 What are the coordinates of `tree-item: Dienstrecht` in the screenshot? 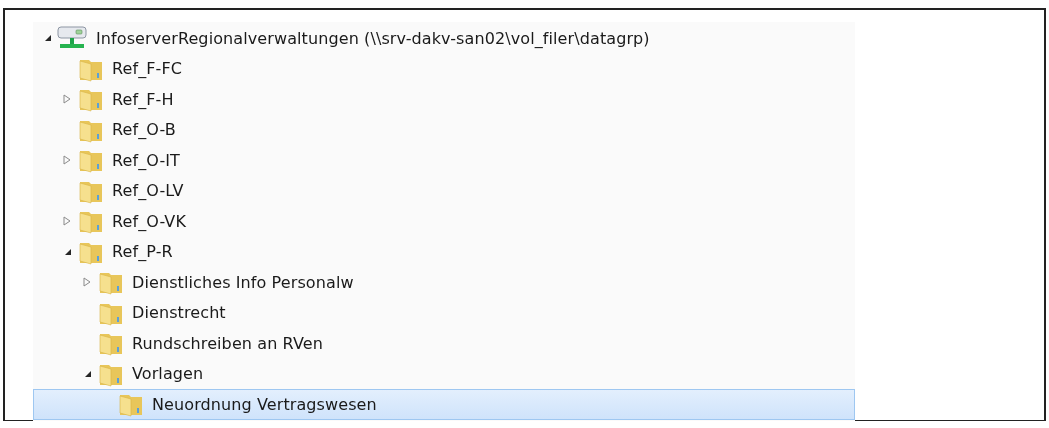 It's located at (444, 312).